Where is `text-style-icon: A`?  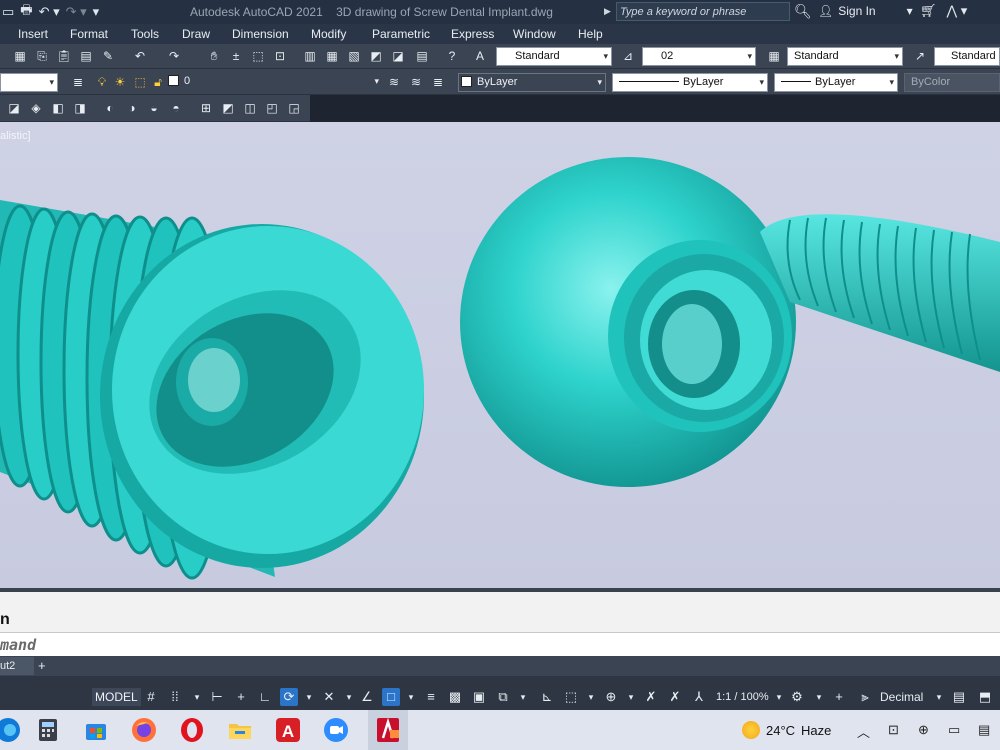 text-style-icon: A is located at coordinates (480, 56).